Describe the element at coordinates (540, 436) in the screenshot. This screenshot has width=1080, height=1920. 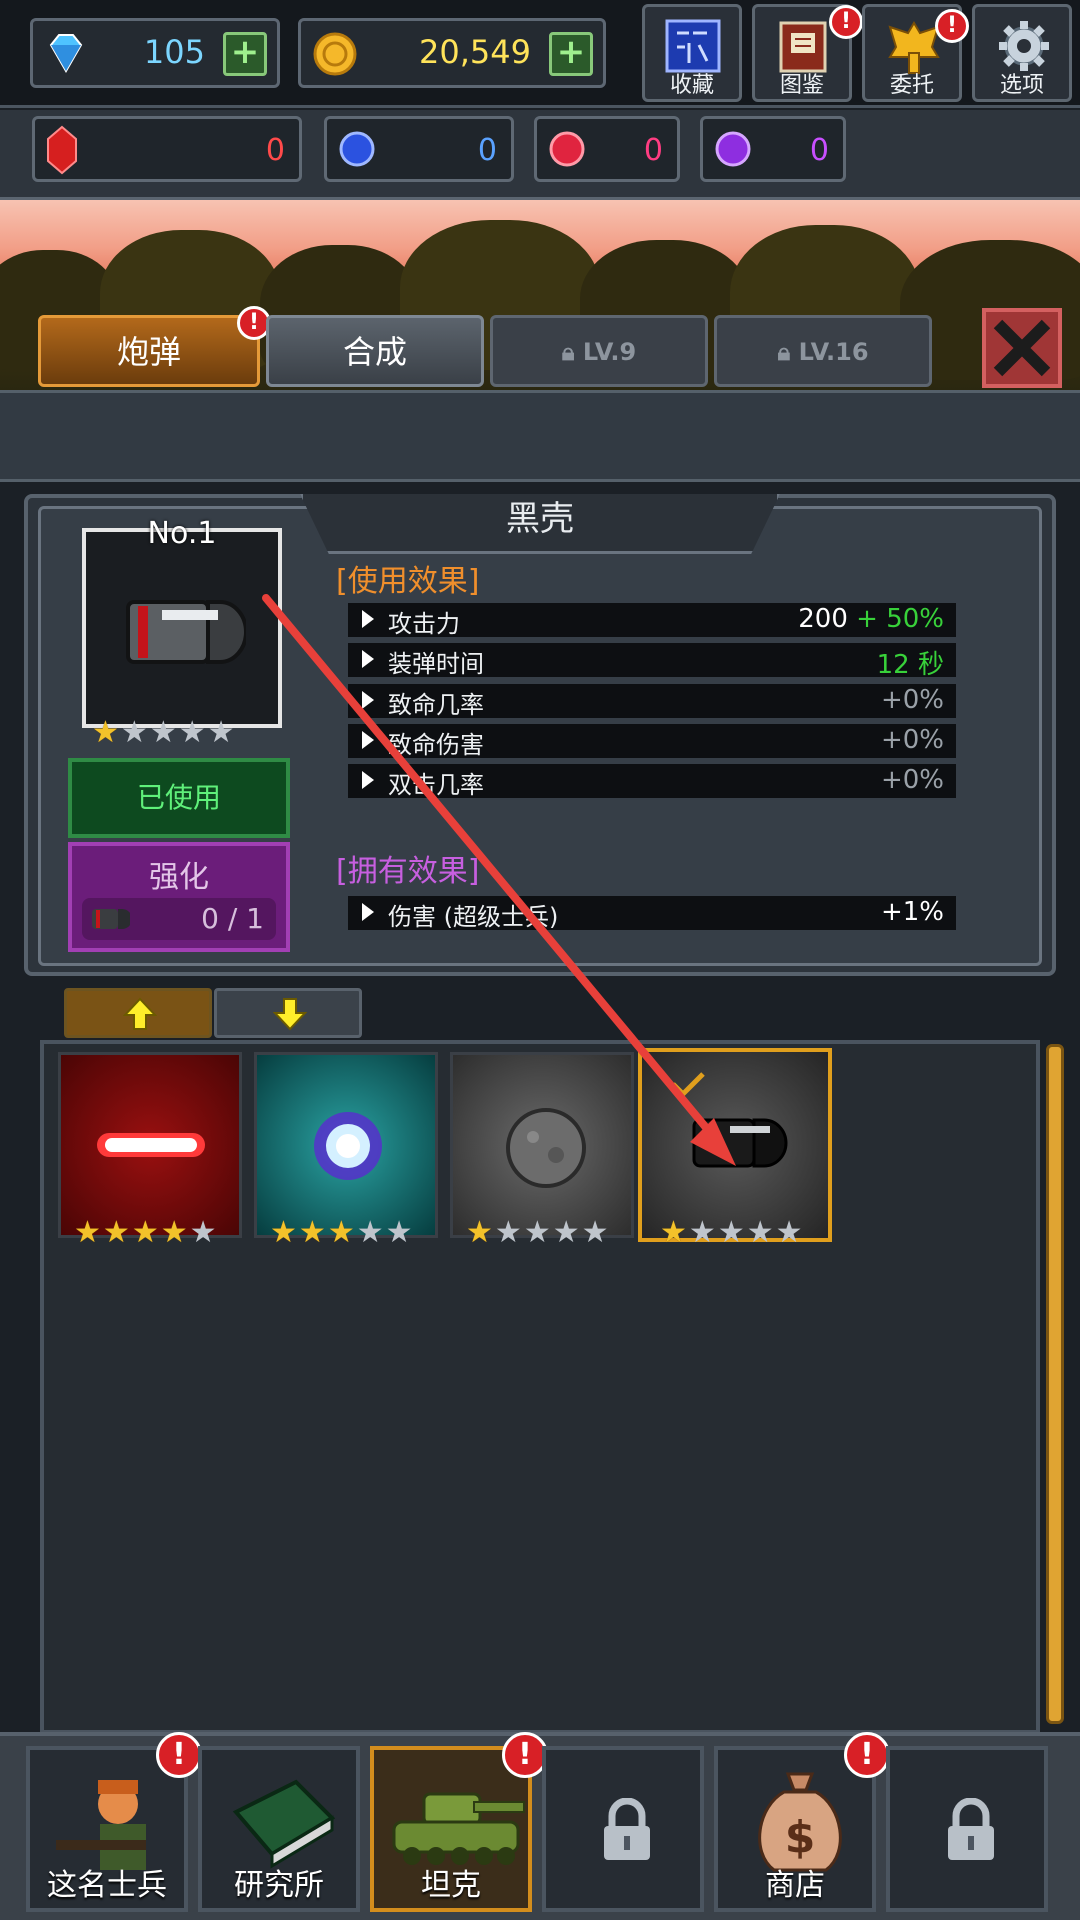
I see `header-band` at that location.